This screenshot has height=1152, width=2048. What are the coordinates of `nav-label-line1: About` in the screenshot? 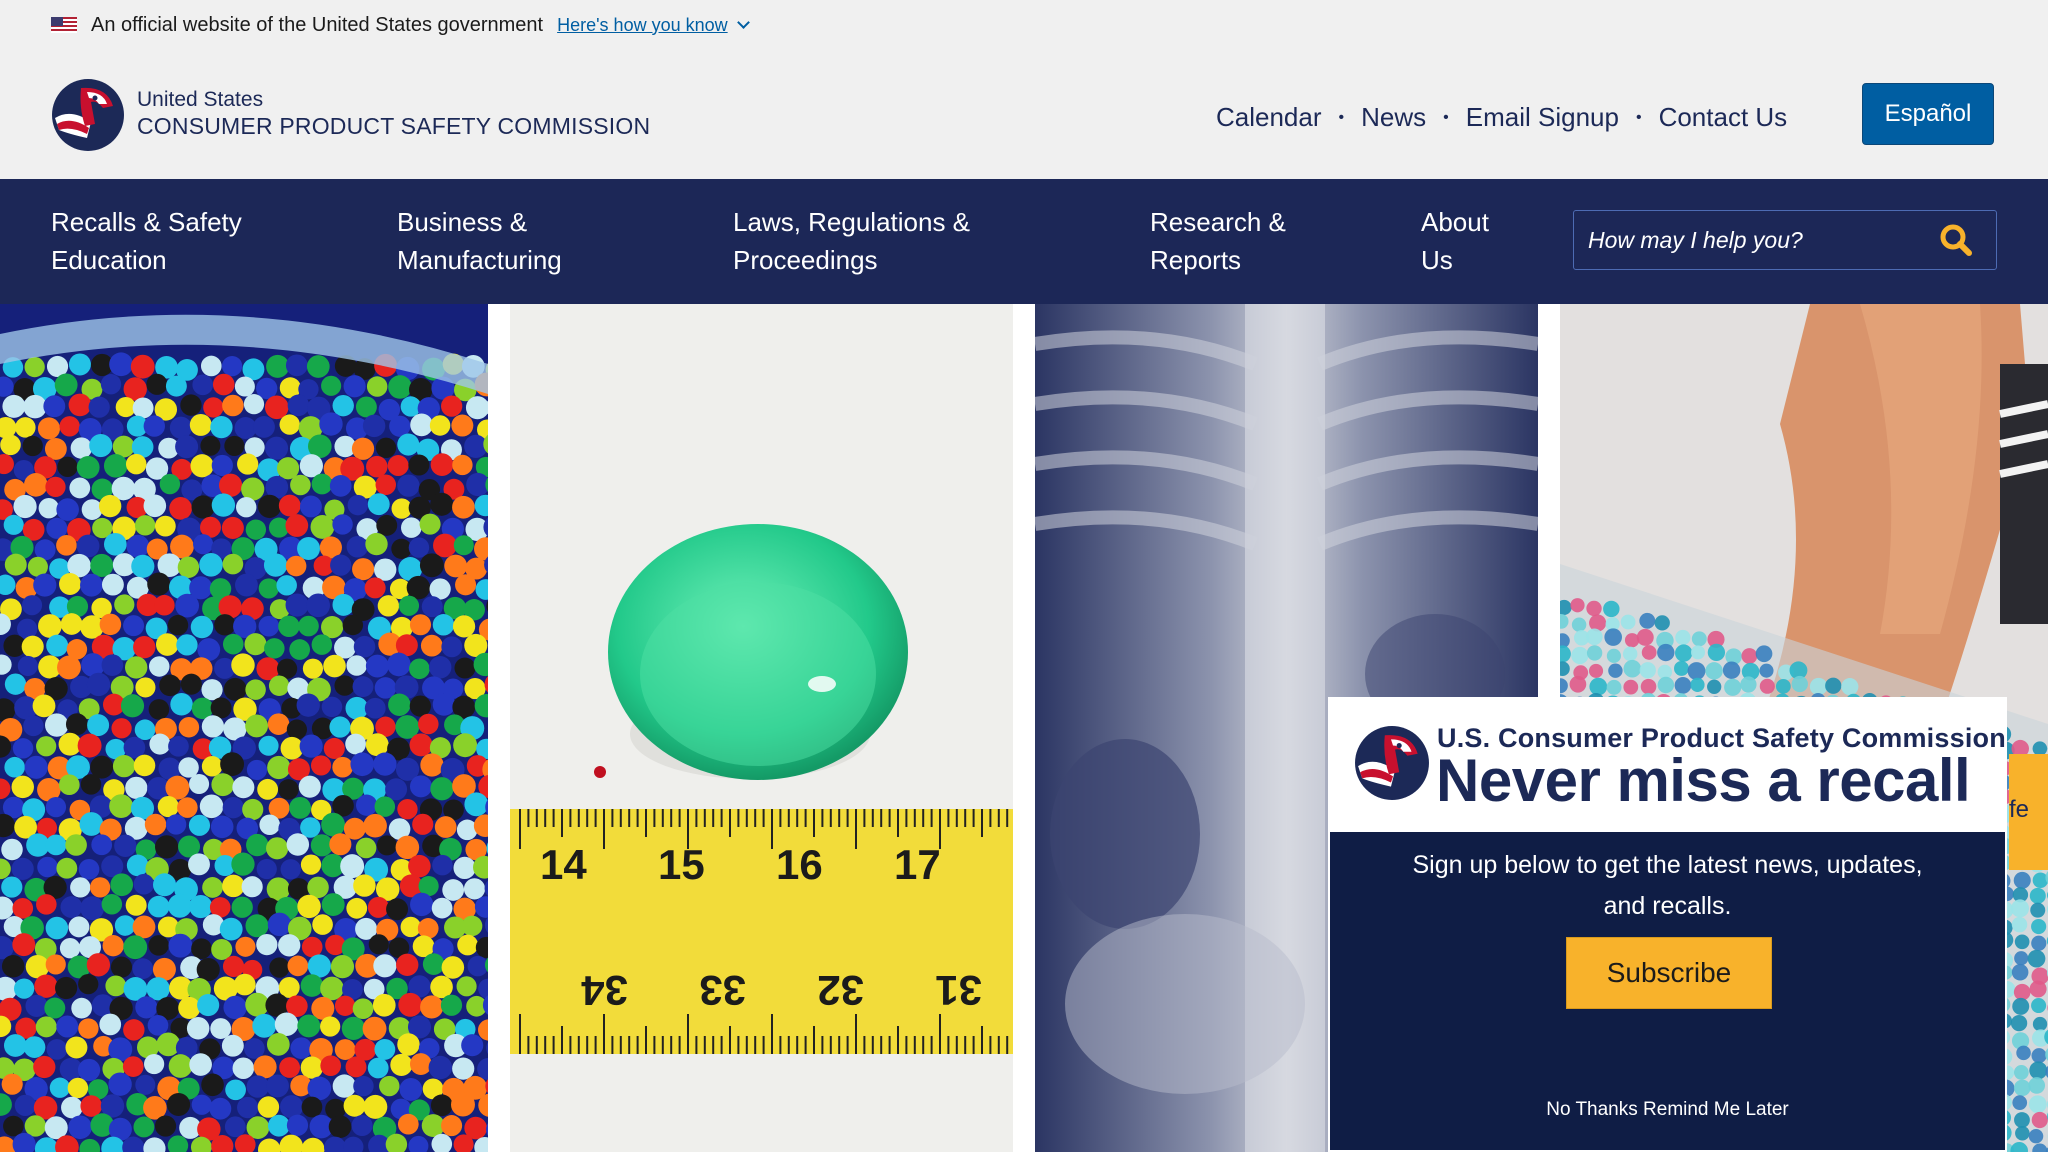 It's located at (1455, 222).